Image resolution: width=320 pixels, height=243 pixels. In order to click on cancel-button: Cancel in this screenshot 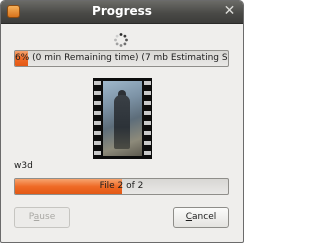, I will do `click(201, 217)`.